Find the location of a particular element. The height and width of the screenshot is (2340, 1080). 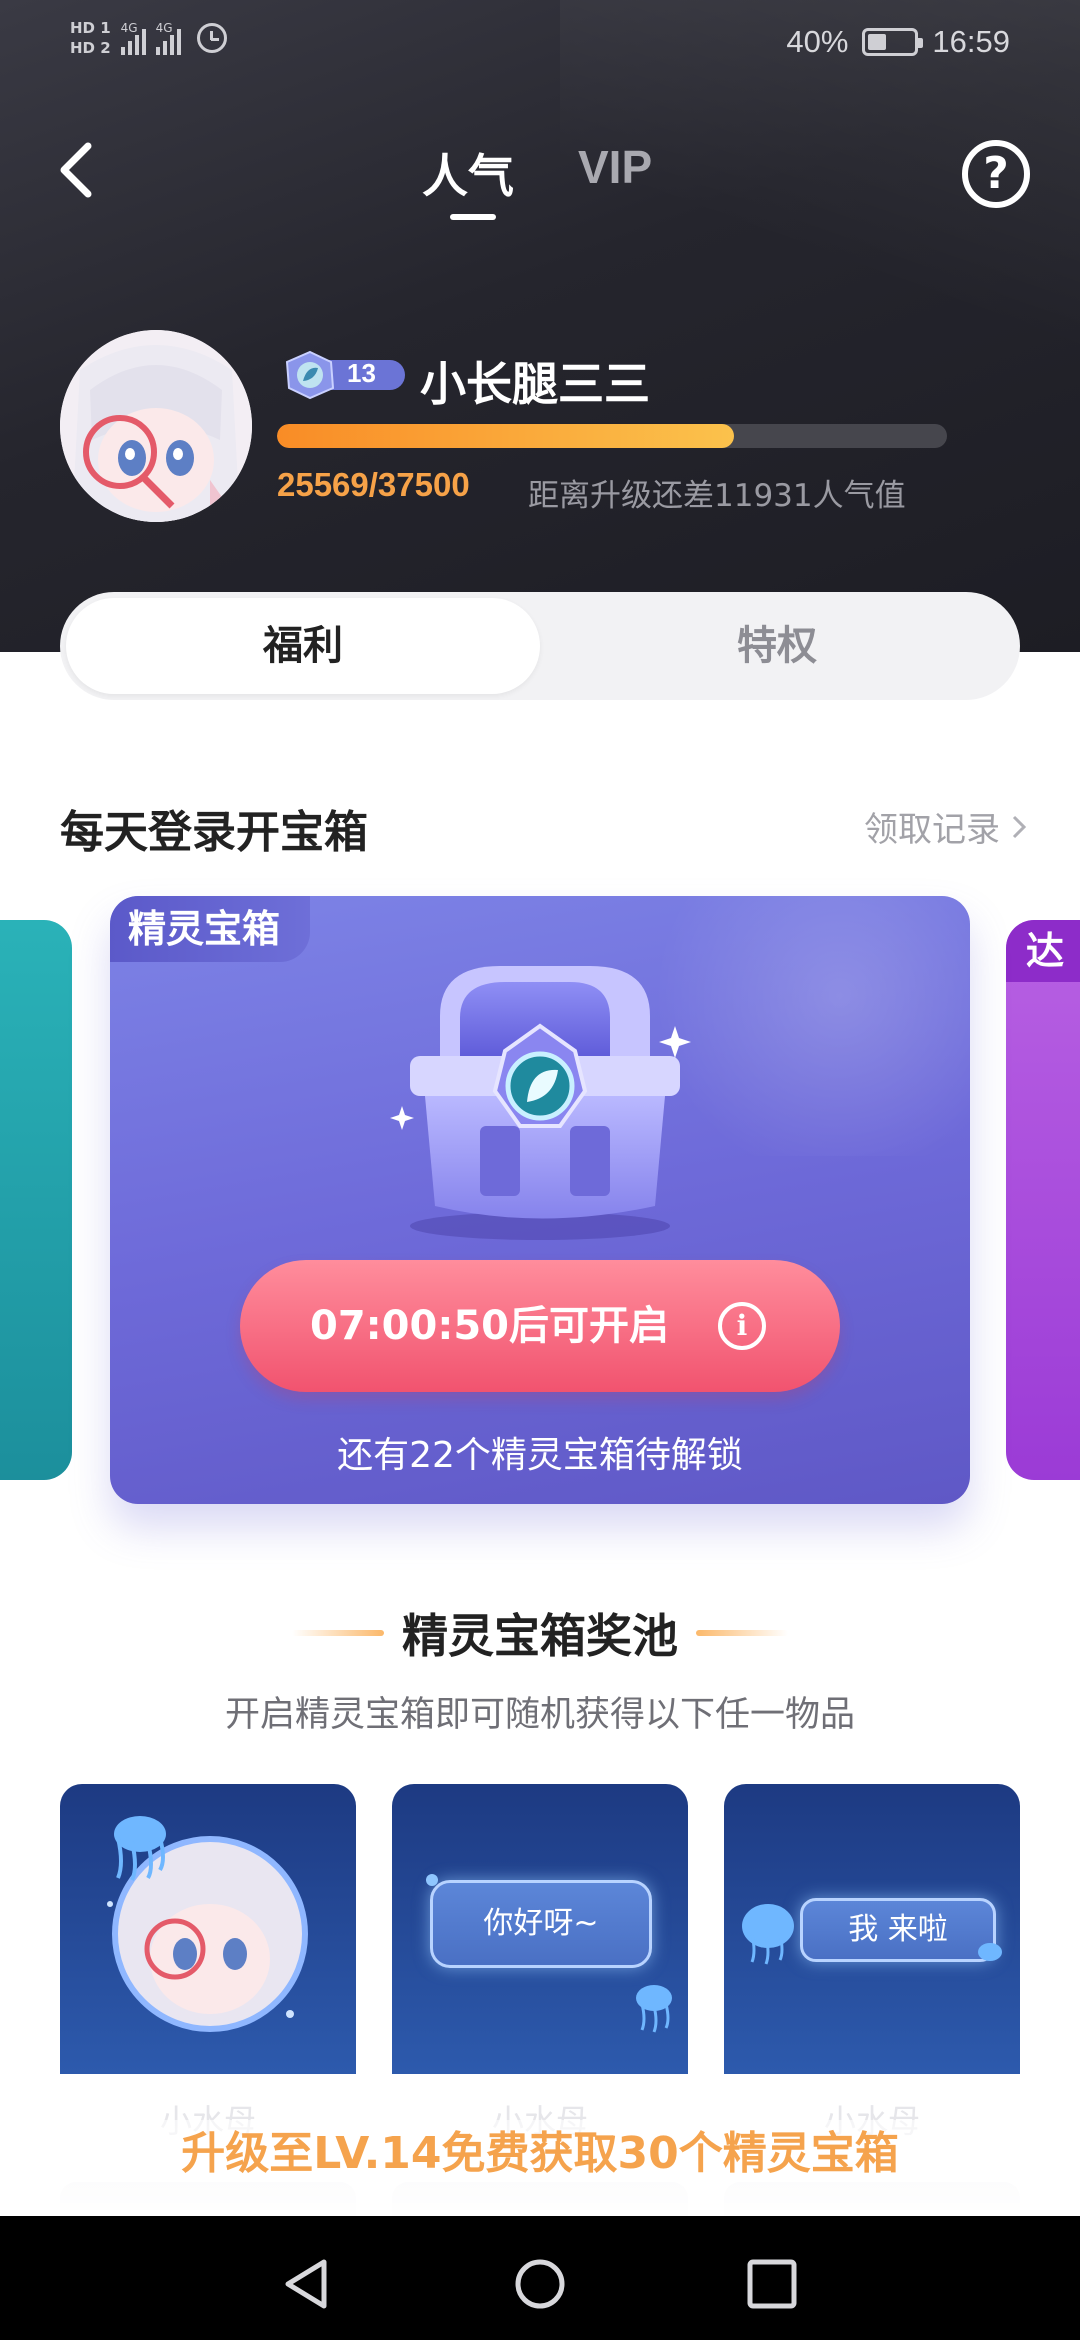

tab-popularity: 人气 is located at coordinates (468, 173).